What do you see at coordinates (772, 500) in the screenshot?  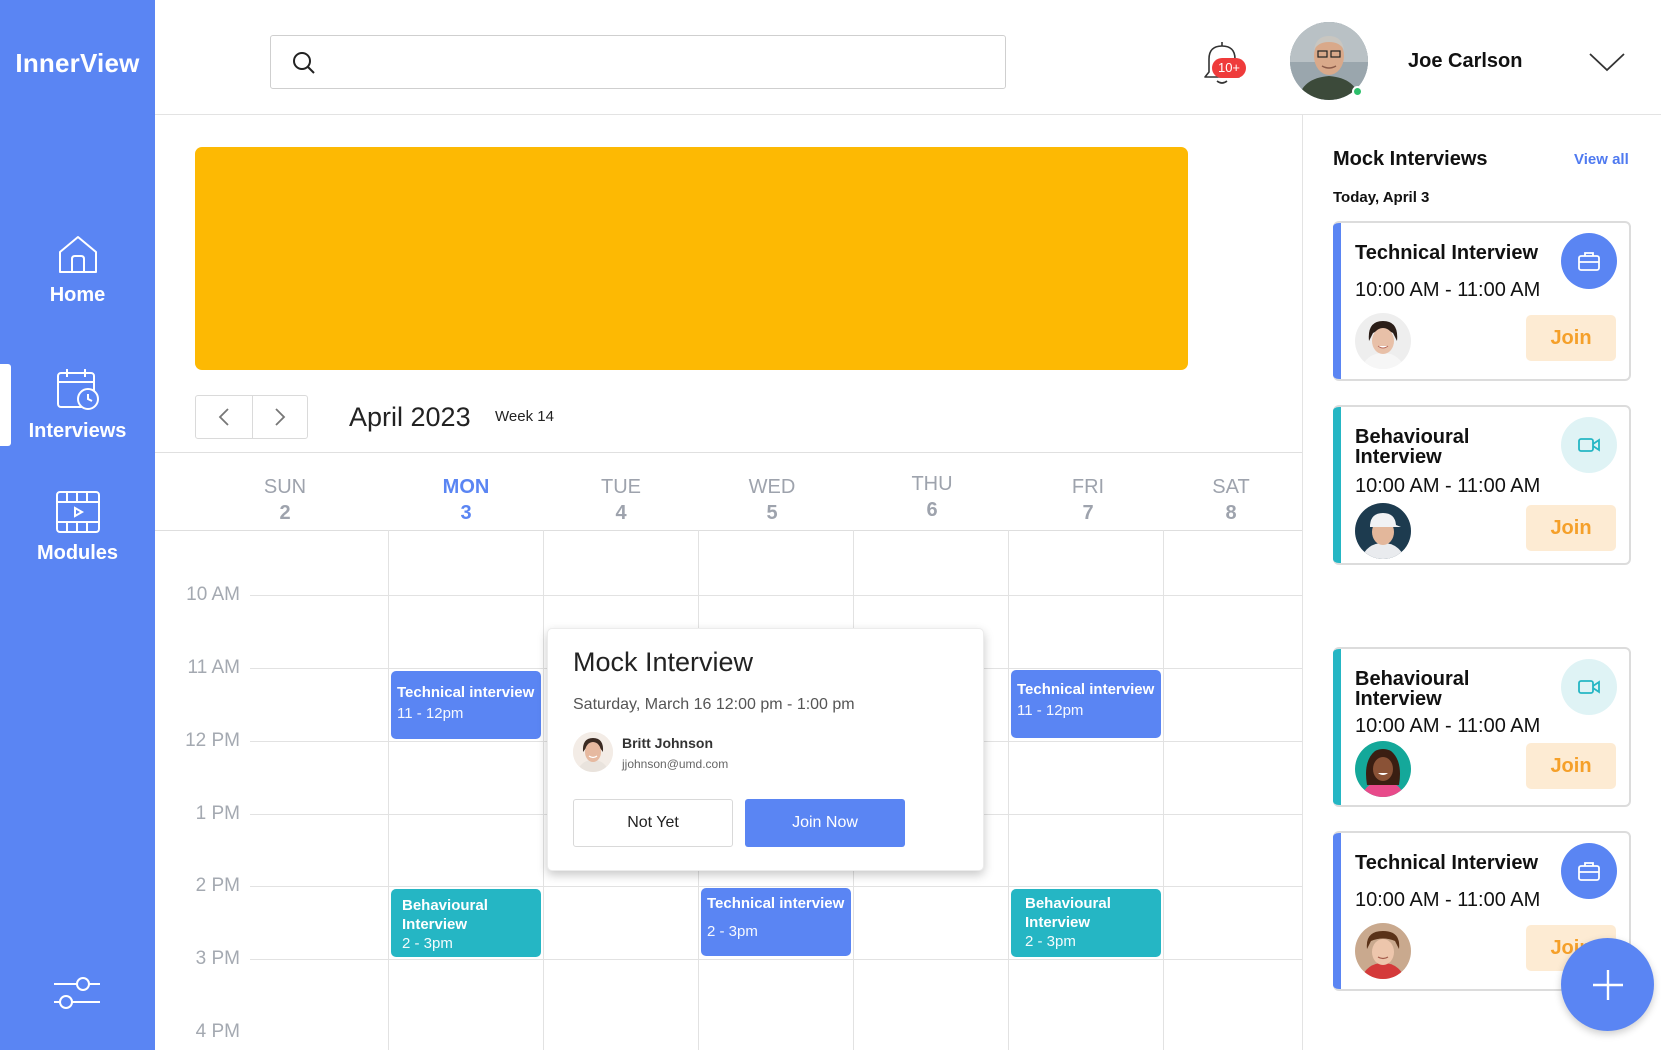 I see `day-header-wed: WED 5` at bounding box center [772, 500].